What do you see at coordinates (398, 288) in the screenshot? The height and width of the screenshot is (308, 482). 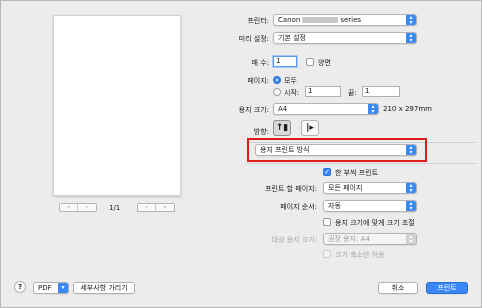 I see `cancel-button: 취소` at bounding box center [398, 288].